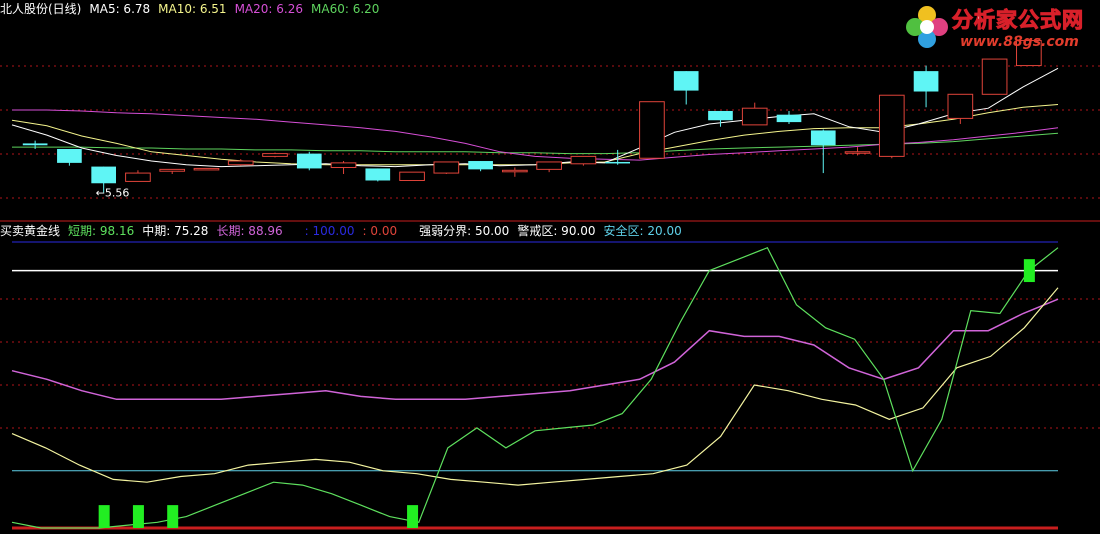  I want to click on upper-line-label: : 100.00, so click(329, 231).